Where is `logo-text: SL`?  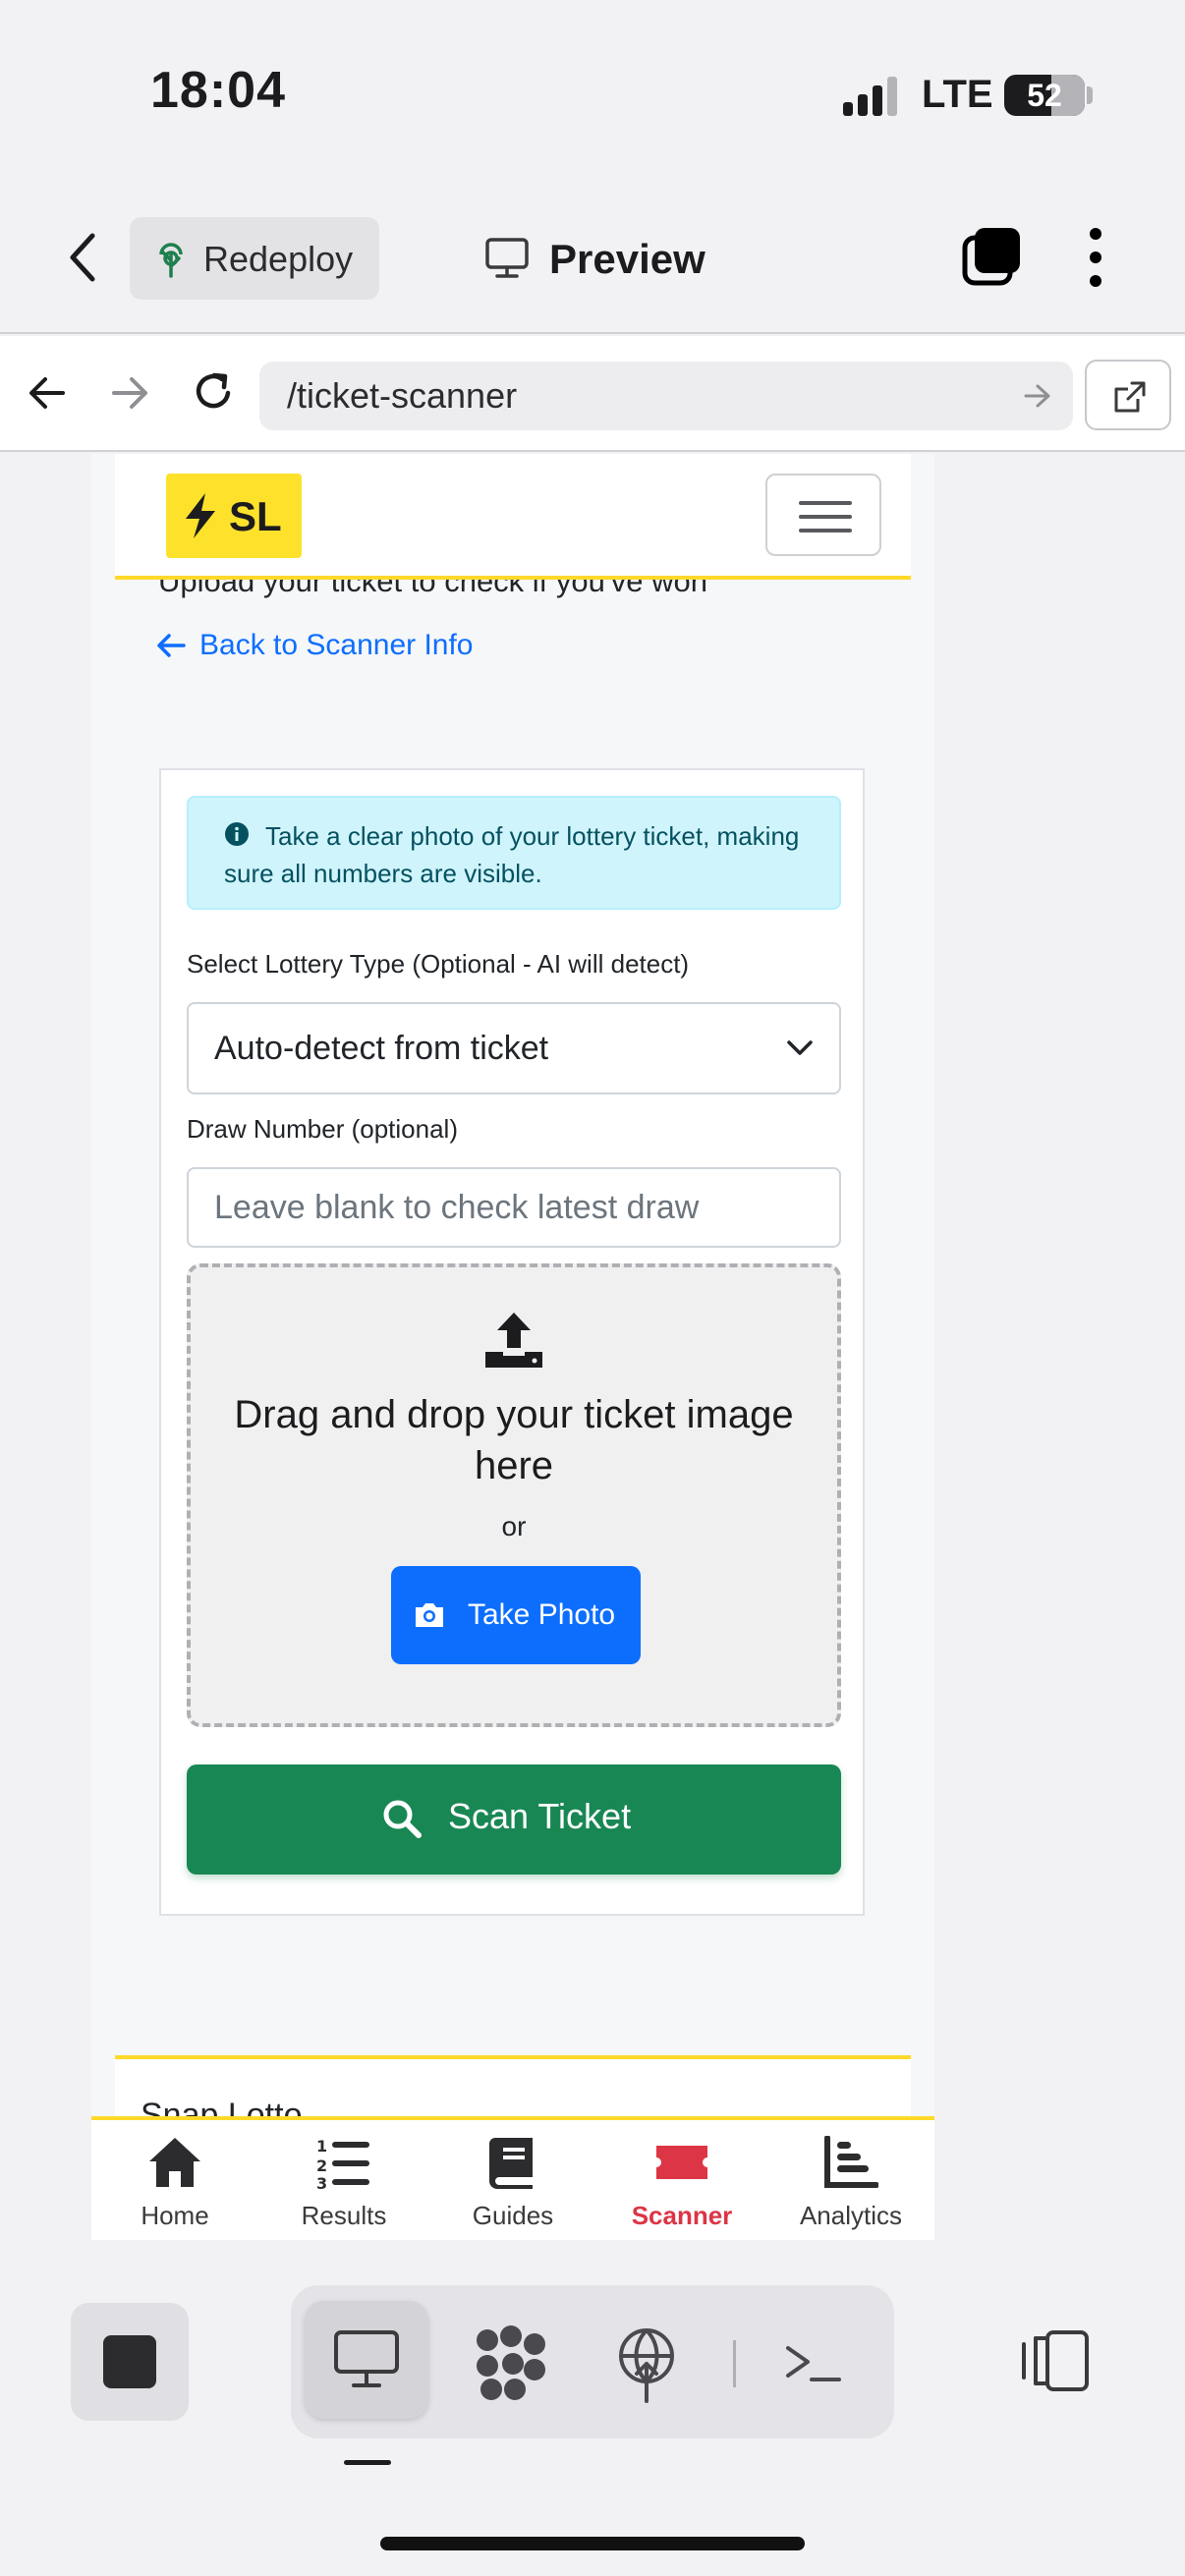 logo-text: SL is located at coordinates (256, 516).